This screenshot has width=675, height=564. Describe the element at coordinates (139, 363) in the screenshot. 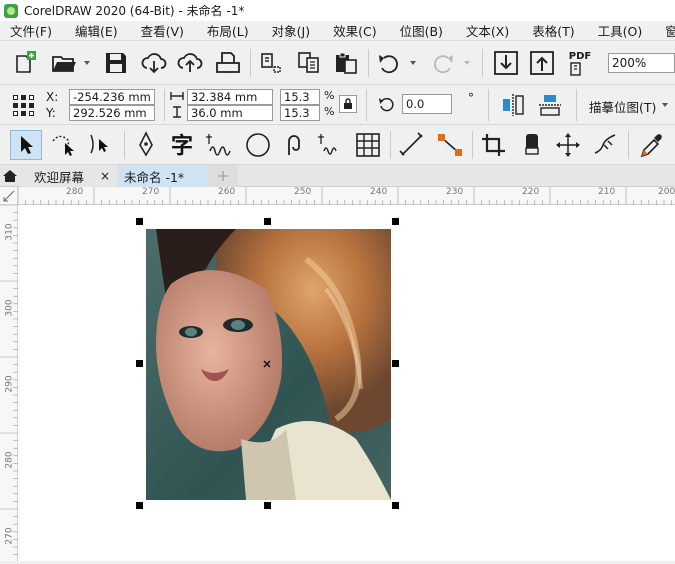

I see `selection-handle-left` at that location.